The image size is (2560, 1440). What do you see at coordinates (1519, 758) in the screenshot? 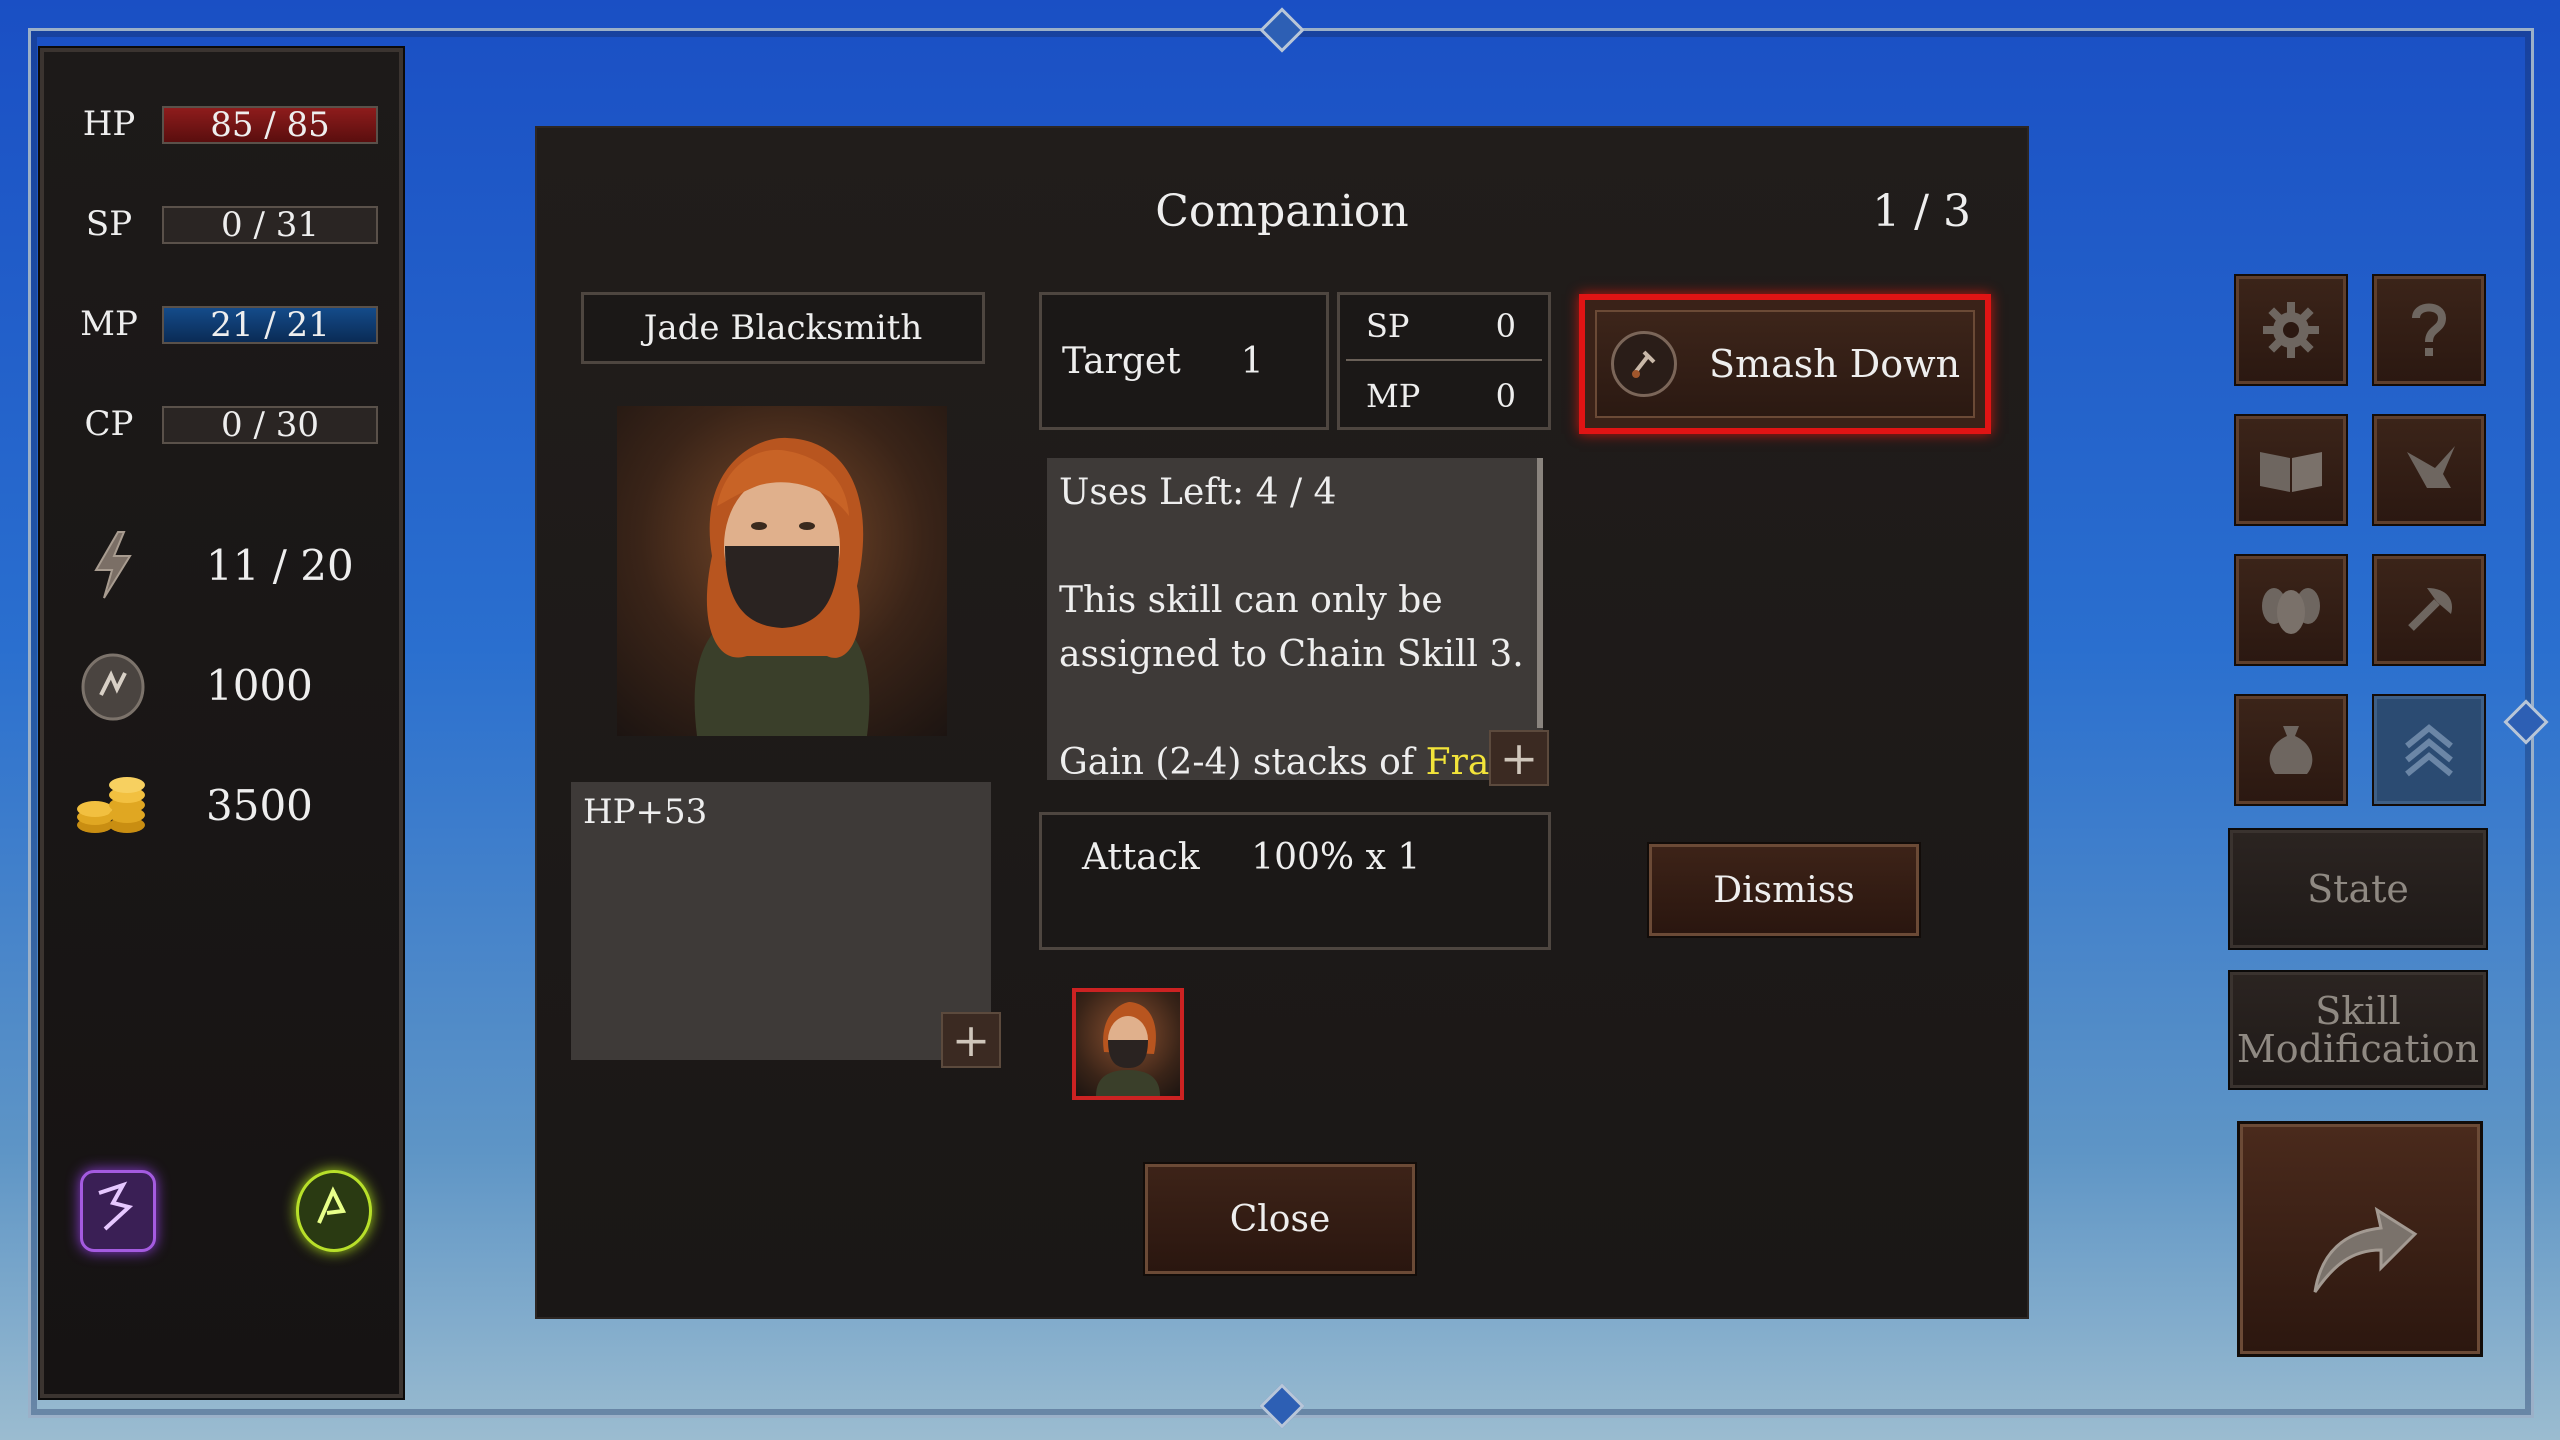
I see `description-expand-button: +` at bounding box center [1519, 758].